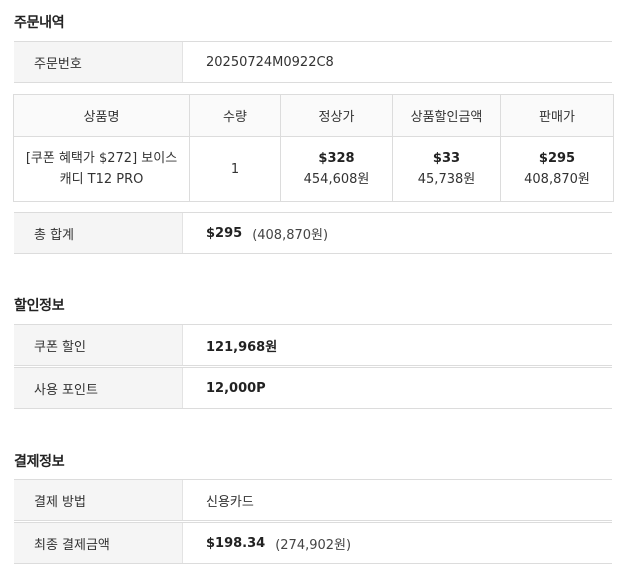 The width and height of the screenshot is (632, 582). What do you see at coordinates (290, 235) in the screenshot?
I see `order-total-krw: (408,870원)` at bounding box center [290, 235].